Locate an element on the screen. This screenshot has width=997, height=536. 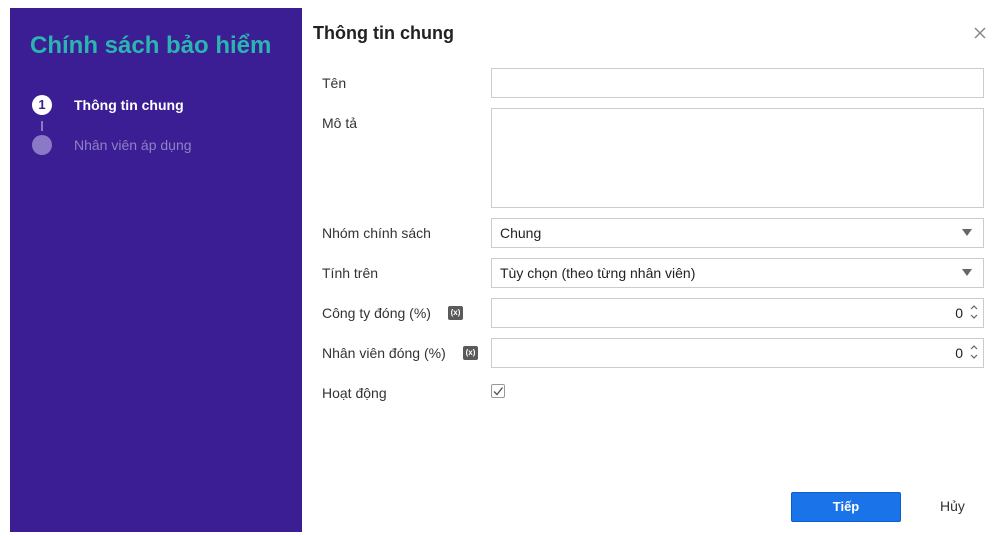
calc-basis-label: Tính trên is located at coordinates (350, 273).